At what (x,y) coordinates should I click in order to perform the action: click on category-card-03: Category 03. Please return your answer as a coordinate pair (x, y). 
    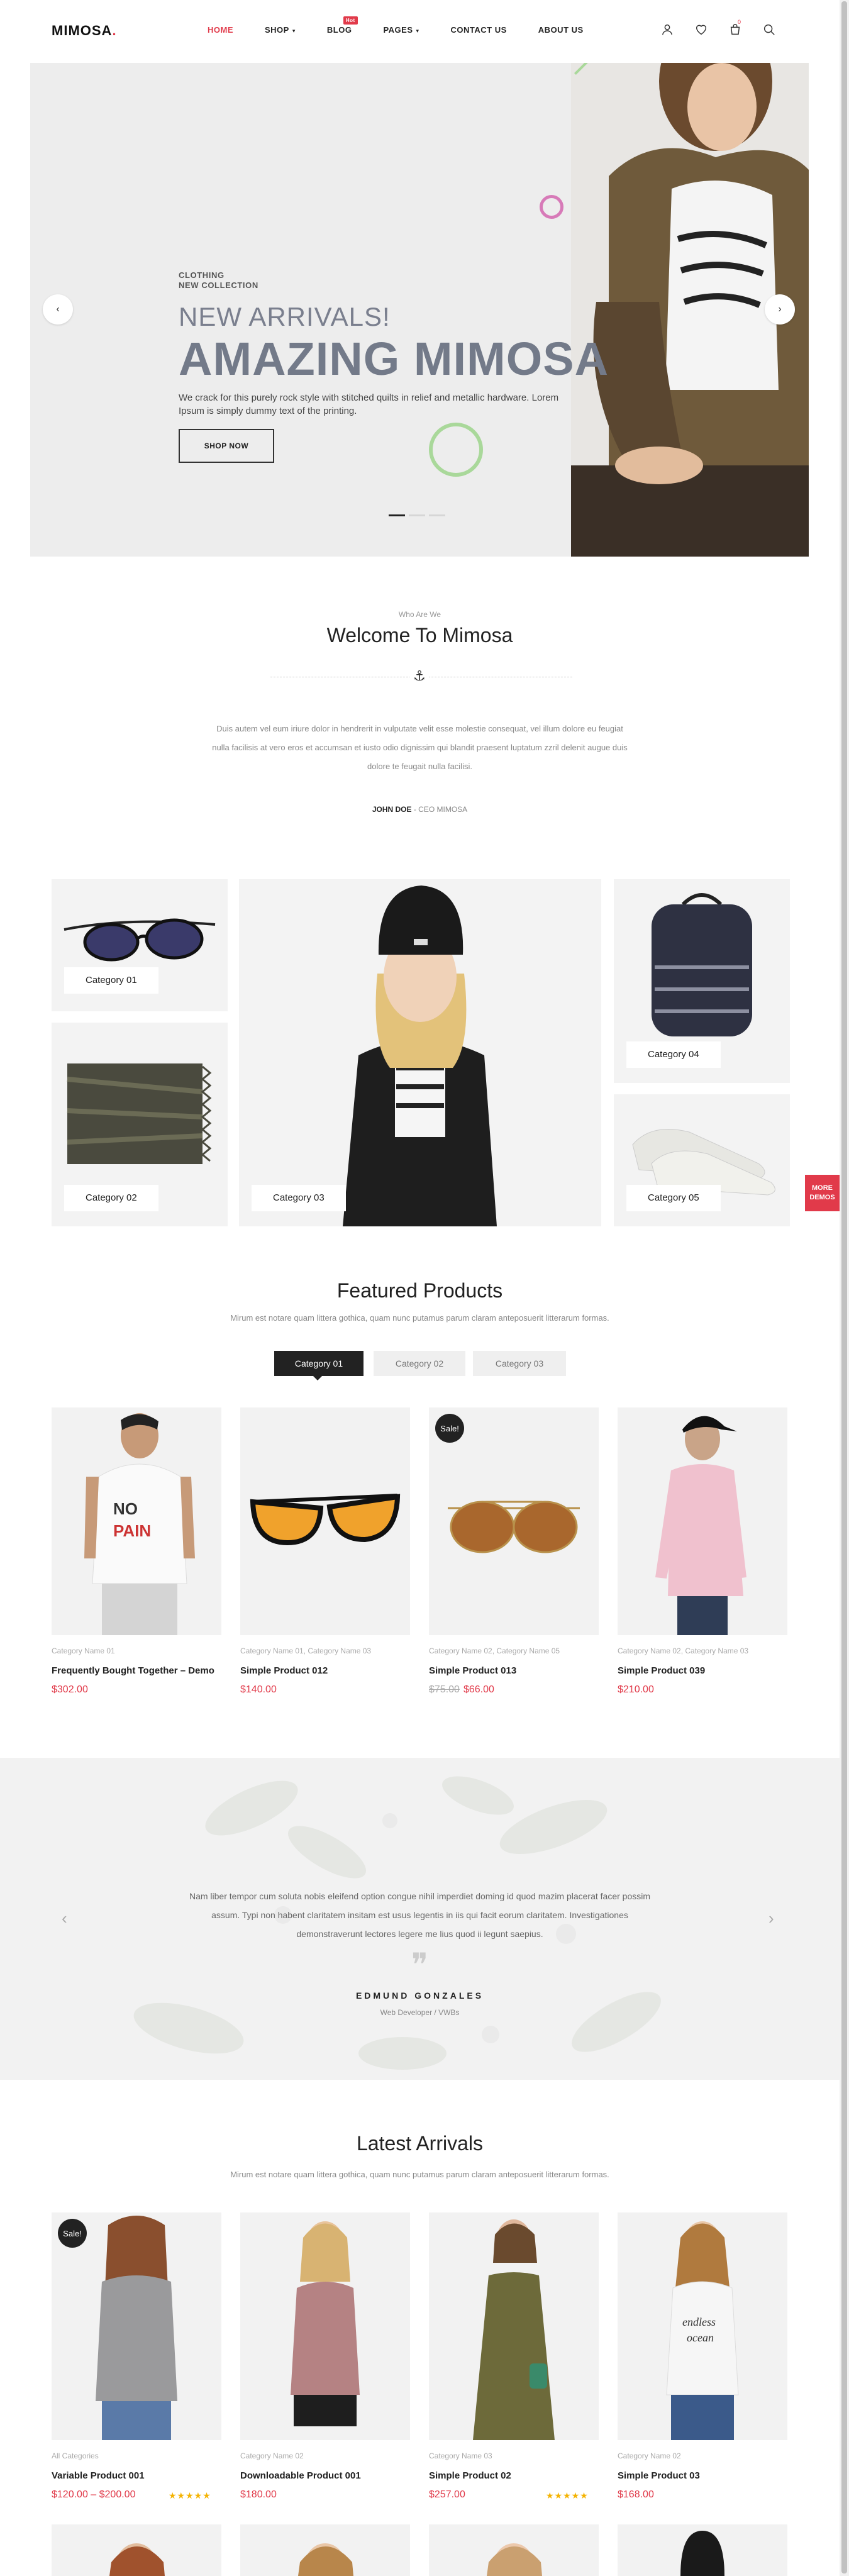
    Looking at the image, I should click on (420, 1052).